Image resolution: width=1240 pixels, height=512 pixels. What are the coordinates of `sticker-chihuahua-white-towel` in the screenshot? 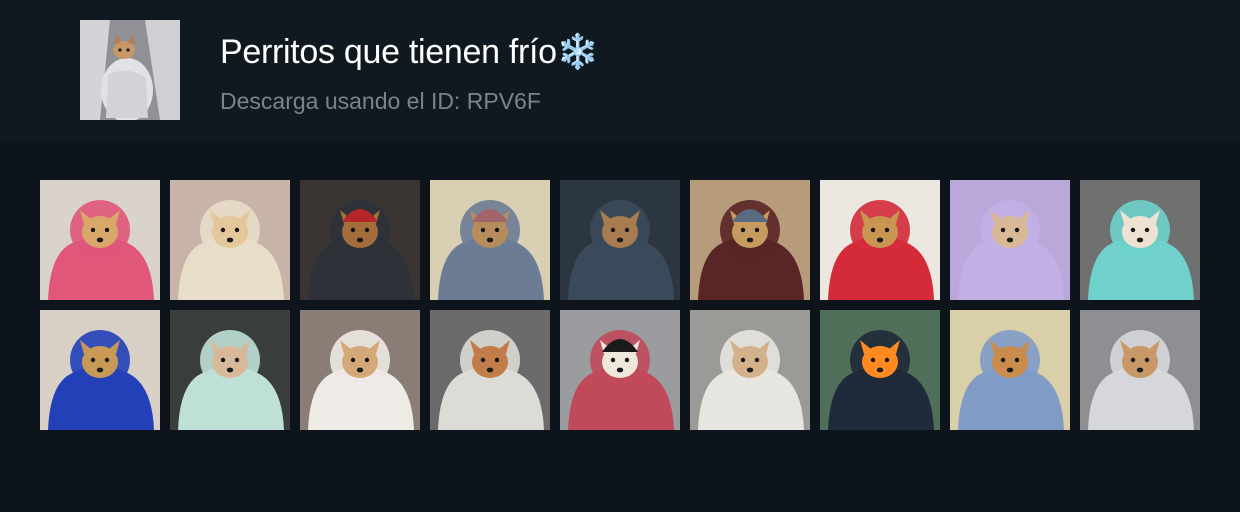 It's located at (360, 370).